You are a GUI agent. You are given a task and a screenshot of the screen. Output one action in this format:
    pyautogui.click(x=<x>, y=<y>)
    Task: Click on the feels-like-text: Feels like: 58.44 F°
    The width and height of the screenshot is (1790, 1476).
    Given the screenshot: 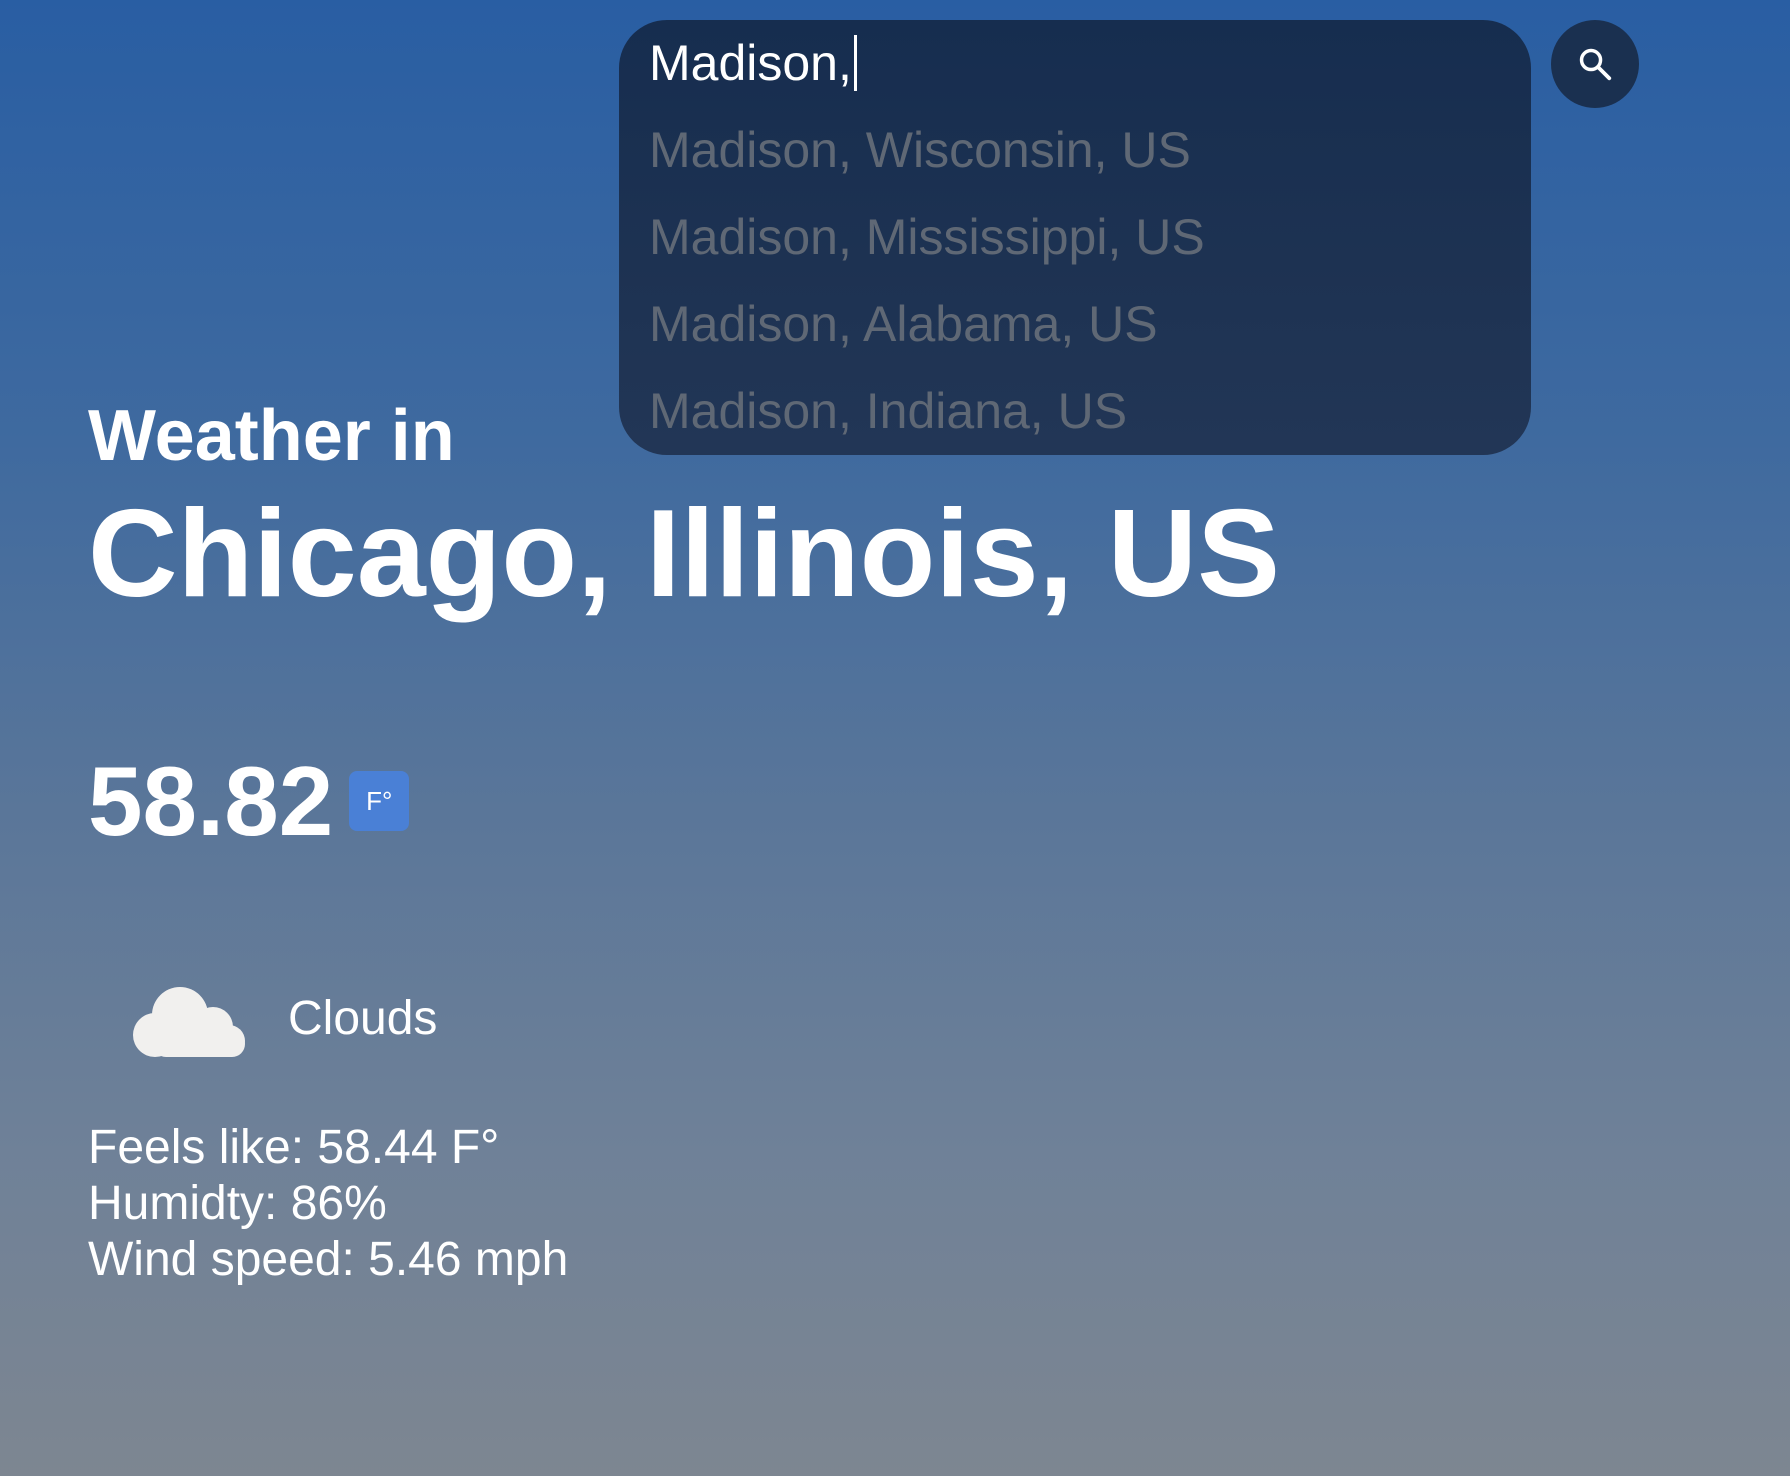 What is the action you would take?
    pyautogui.click(x=294, y=1147)
    